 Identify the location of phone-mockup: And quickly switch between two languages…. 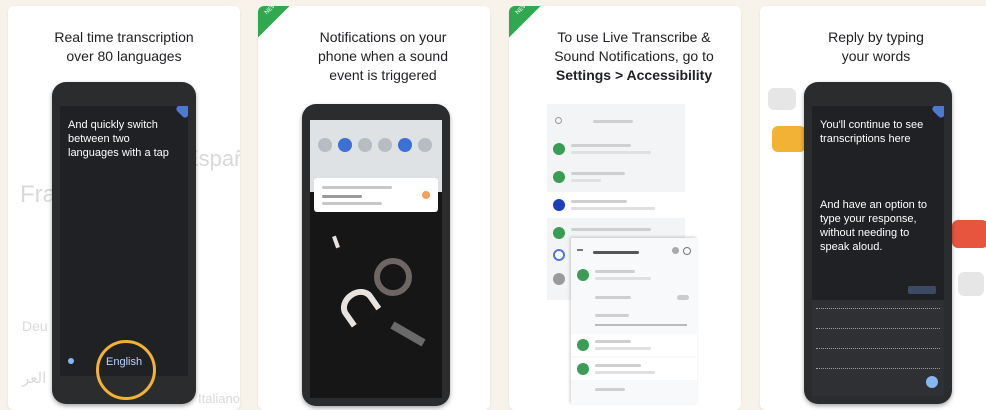
(124, 243).